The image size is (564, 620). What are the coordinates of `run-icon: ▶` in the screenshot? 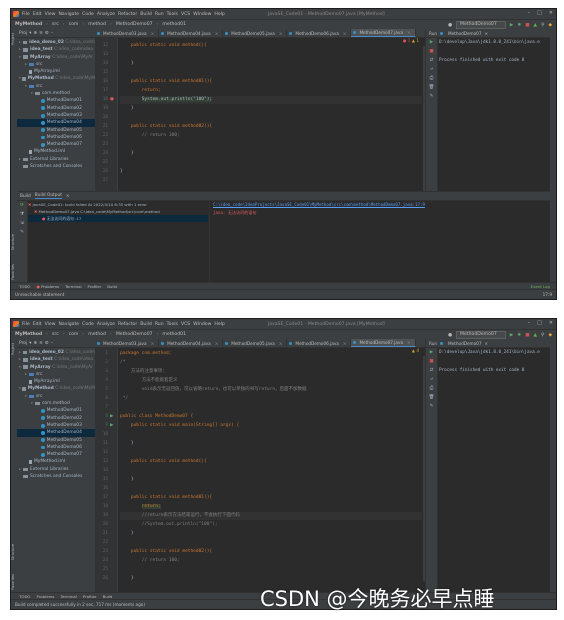 It's located at (512, 25).